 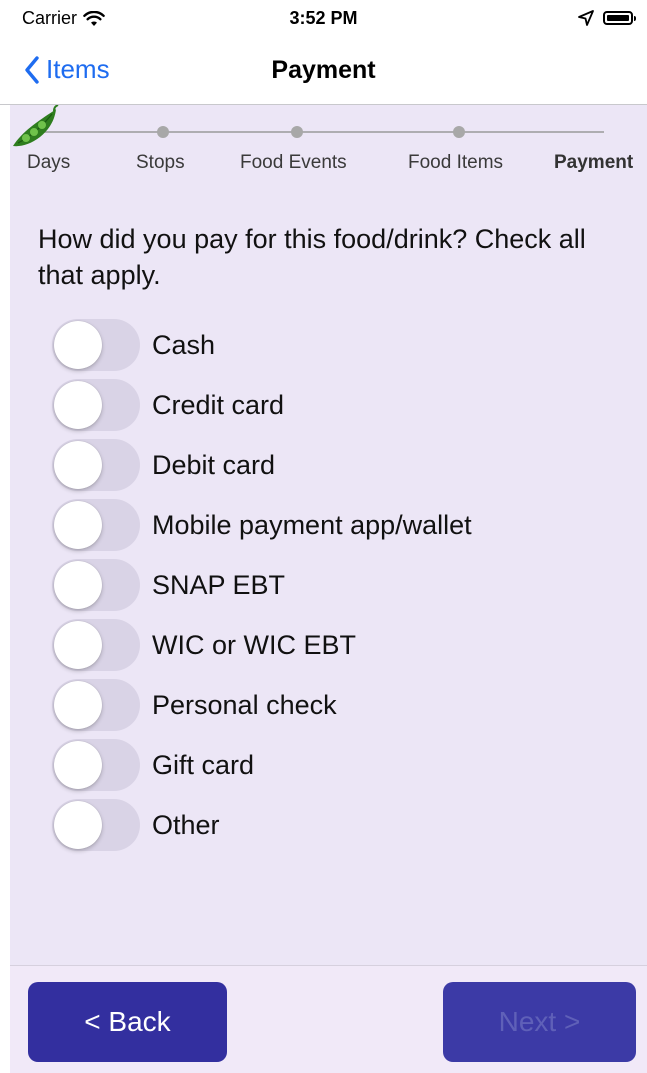 I want to click on next-button: Next >, so click(x=539, y=1022).